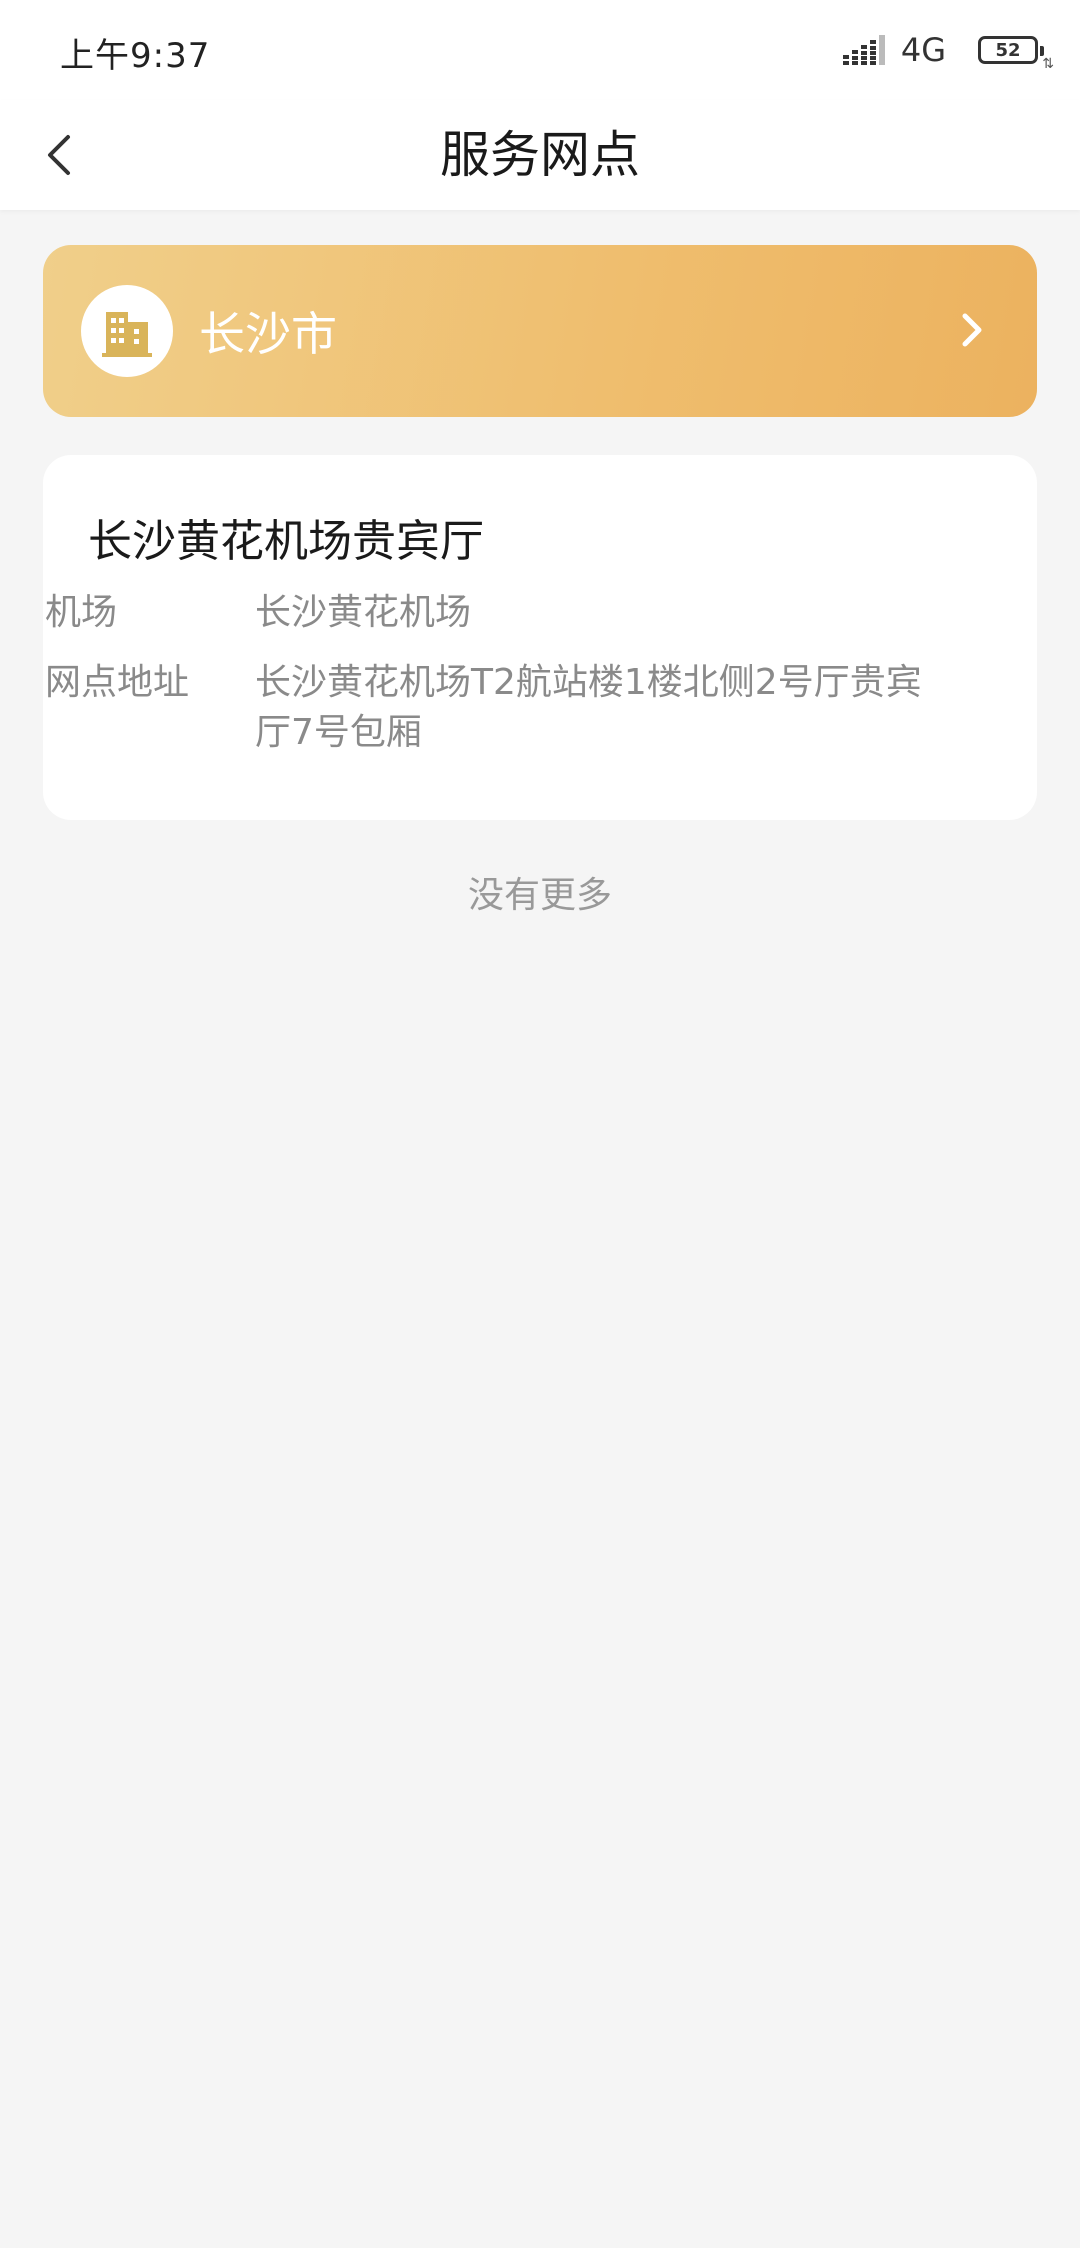 This screenshot has width=1080, height=2248. I want to click on city-name: 长沙市, so click(268, 334).